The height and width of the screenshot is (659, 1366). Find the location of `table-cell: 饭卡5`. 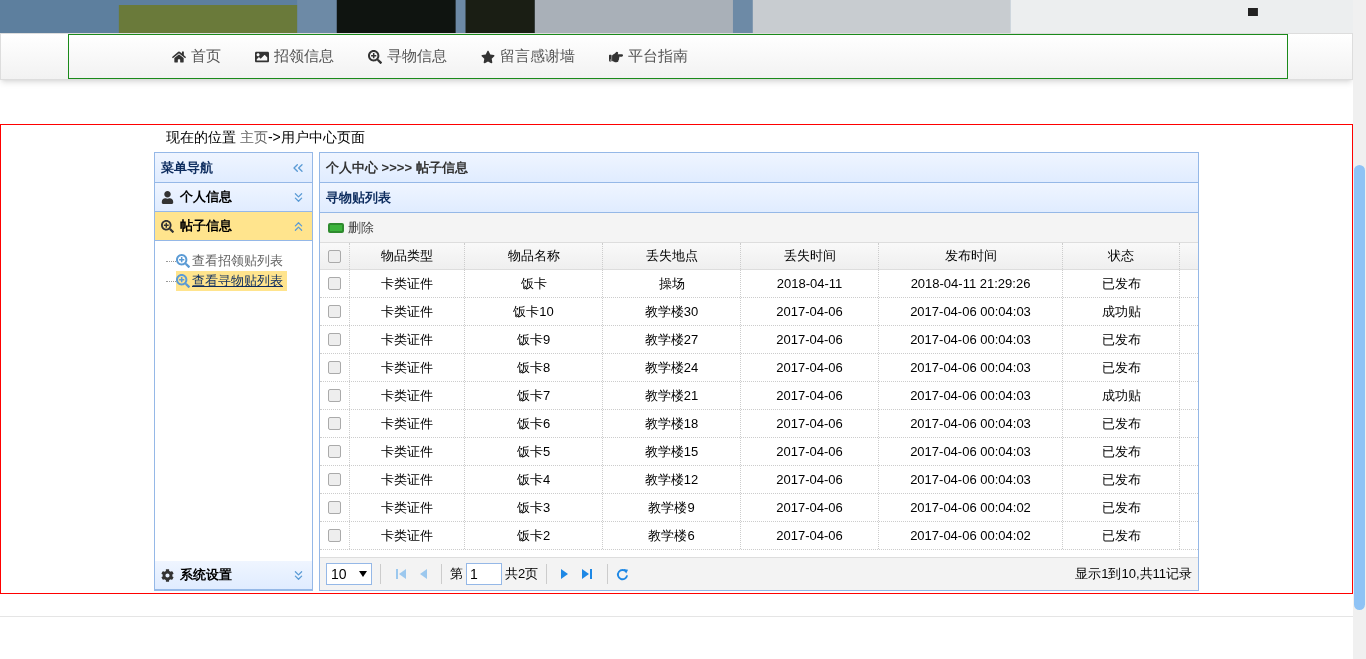

table-cell: 饭卡5 is located at coordinates (534, 451).